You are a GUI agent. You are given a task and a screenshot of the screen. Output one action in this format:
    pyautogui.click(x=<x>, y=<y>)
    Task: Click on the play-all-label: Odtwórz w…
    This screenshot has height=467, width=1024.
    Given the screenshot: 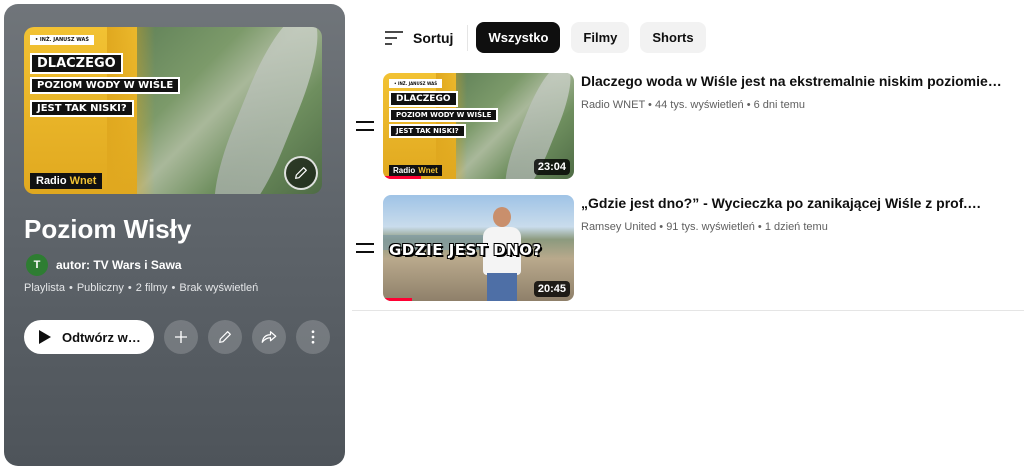 What is the action you would take?
    pyautogui.click(x=101, y=337)
    